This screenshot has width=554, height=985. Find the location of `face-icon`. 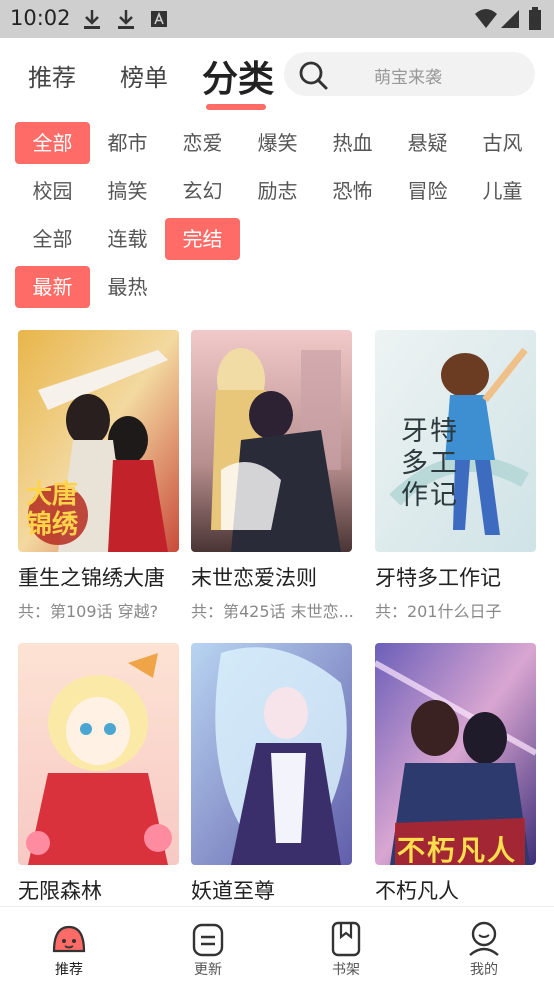

face-icon is located at coordinates (69, 939).